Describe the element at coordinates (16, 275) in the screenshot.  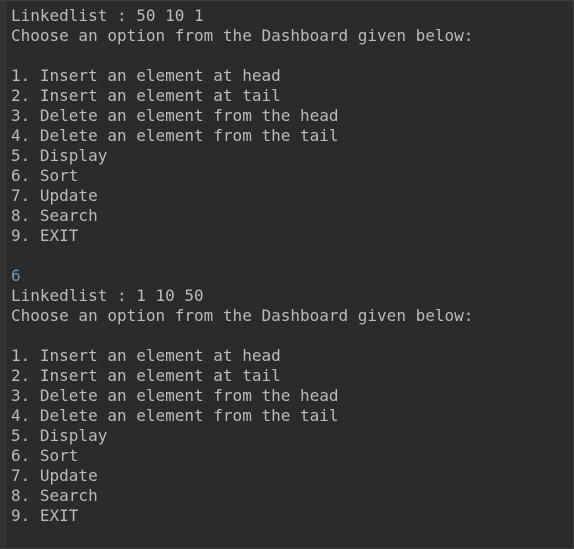
I see `console-user-input: 6` at that location.